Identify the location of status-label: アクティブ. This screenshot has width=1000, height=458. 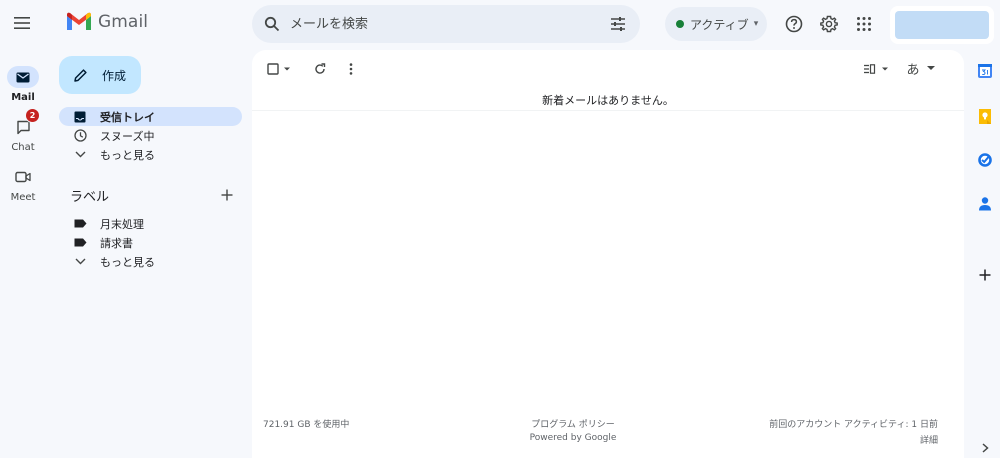
(719, 24).